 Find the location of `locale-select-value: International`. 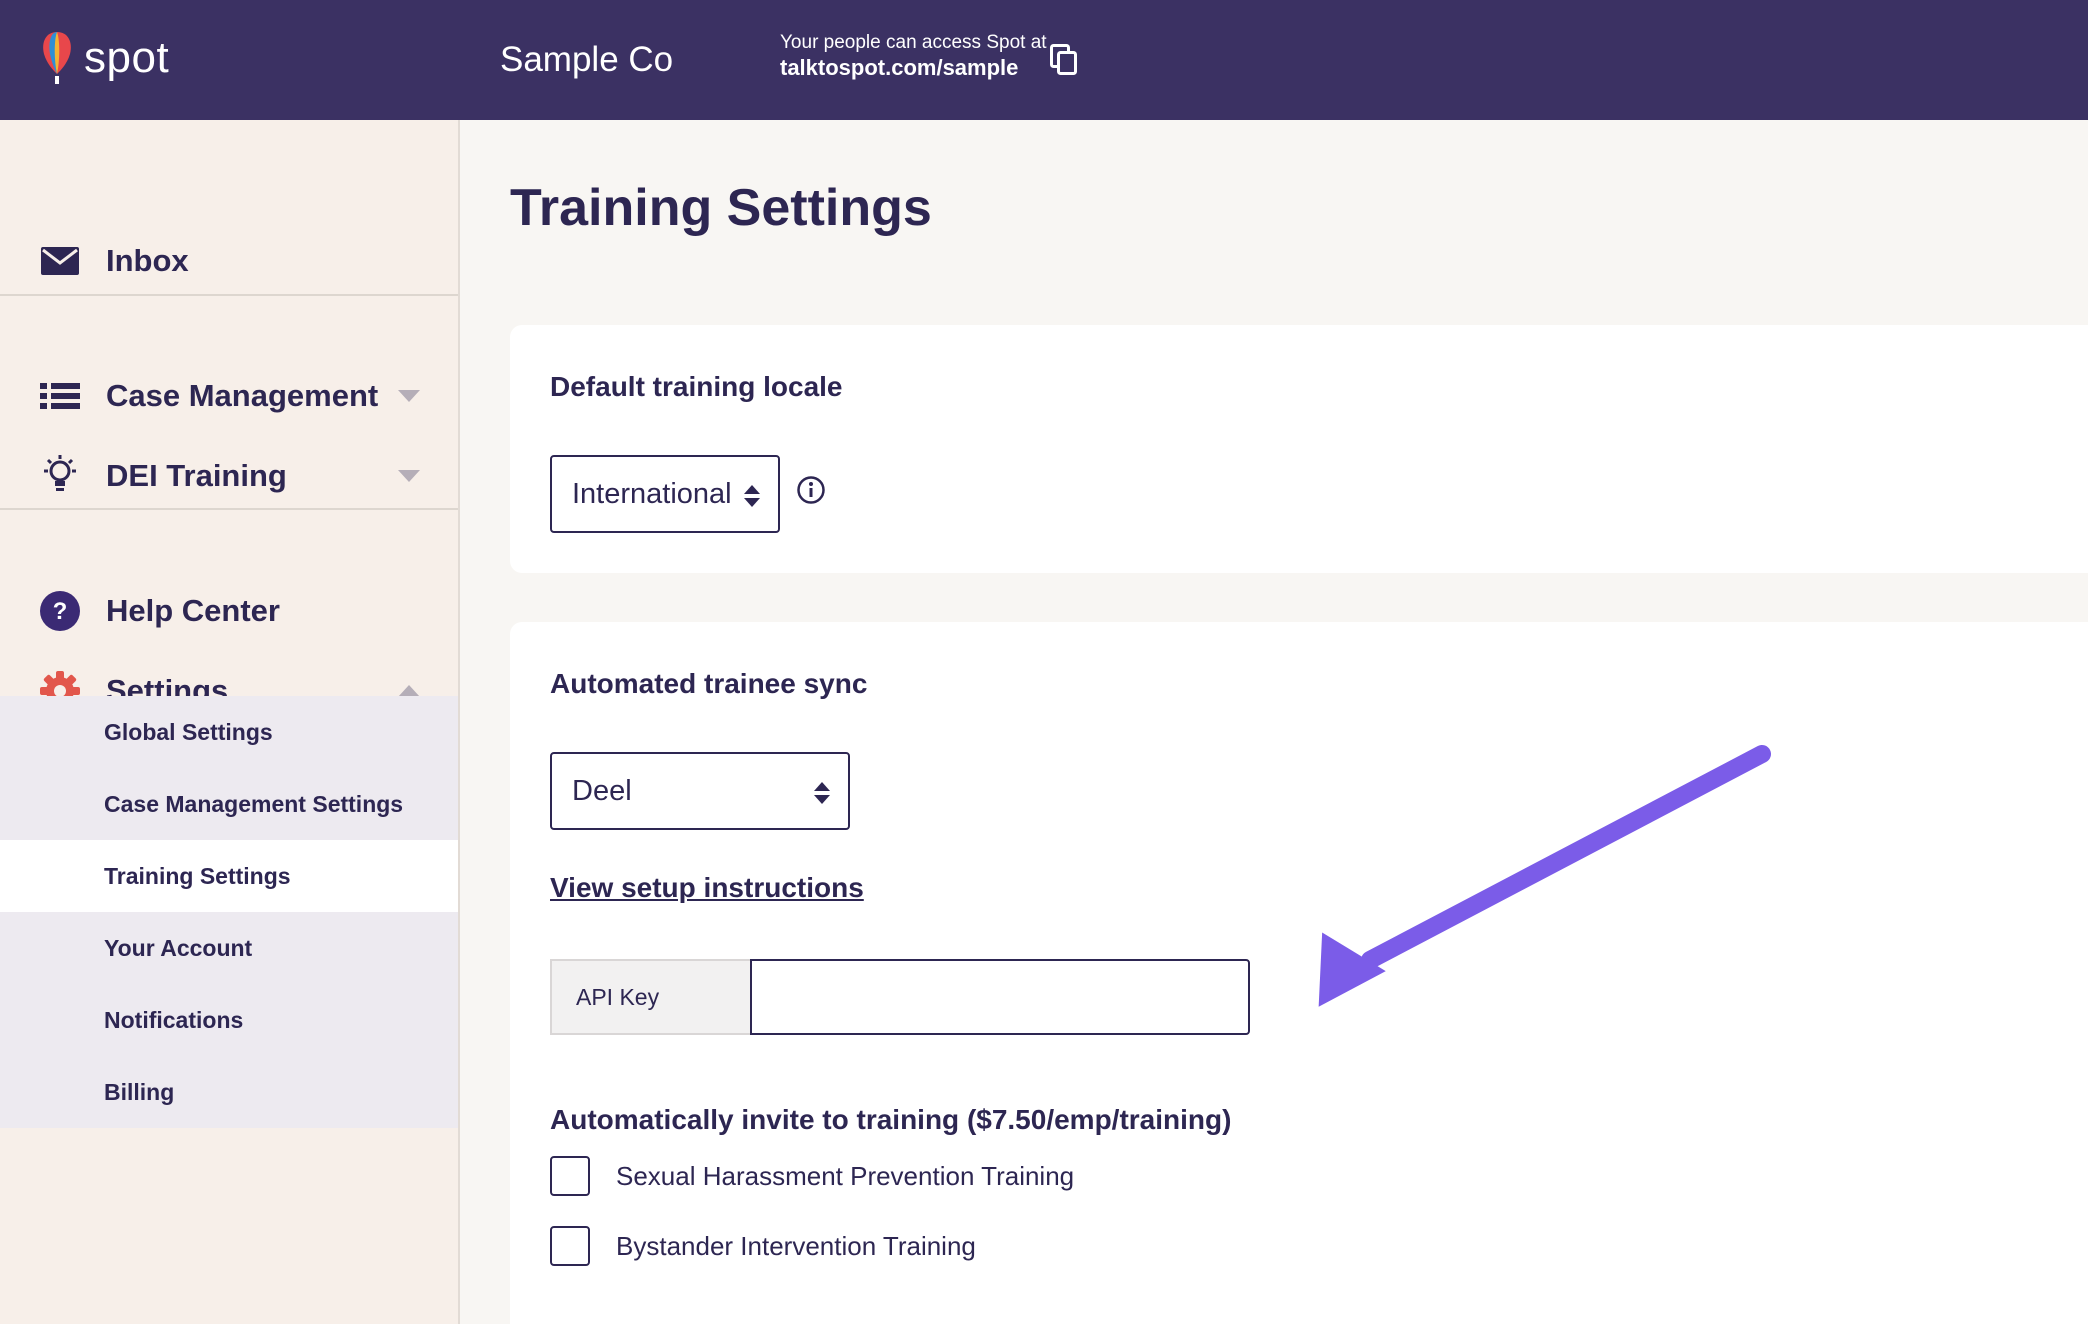

locale-select-value: International is located at coordinates (652, 493).